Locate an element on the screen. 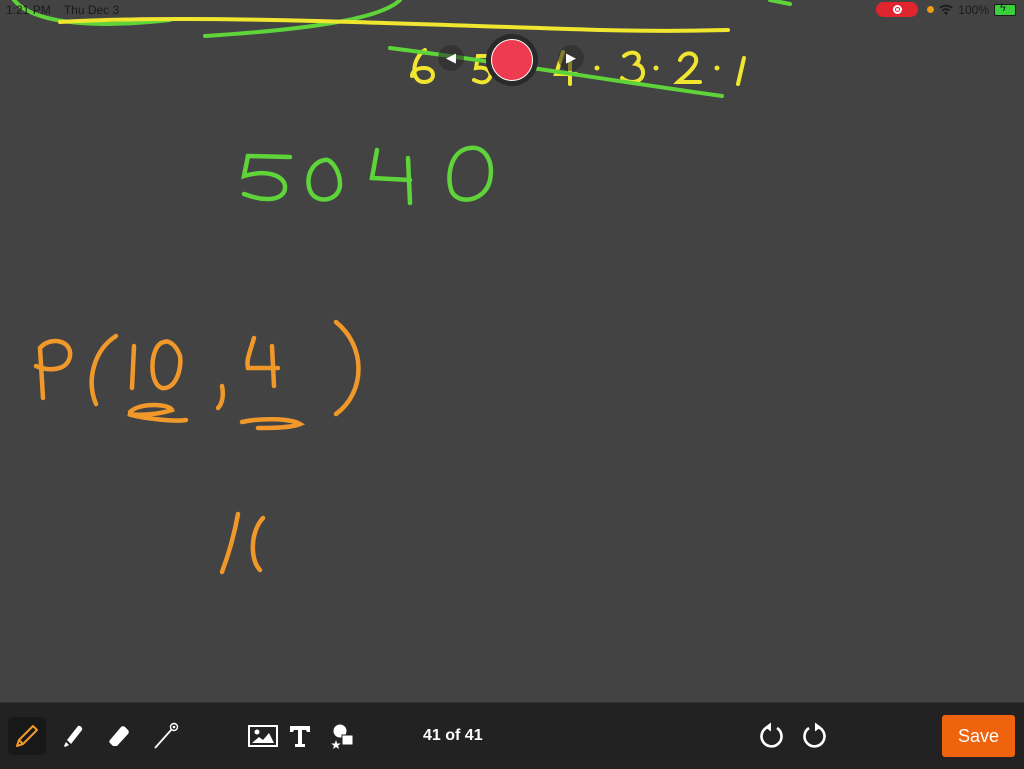  rewind-button: ◀ is located at coordinates (451, 58).